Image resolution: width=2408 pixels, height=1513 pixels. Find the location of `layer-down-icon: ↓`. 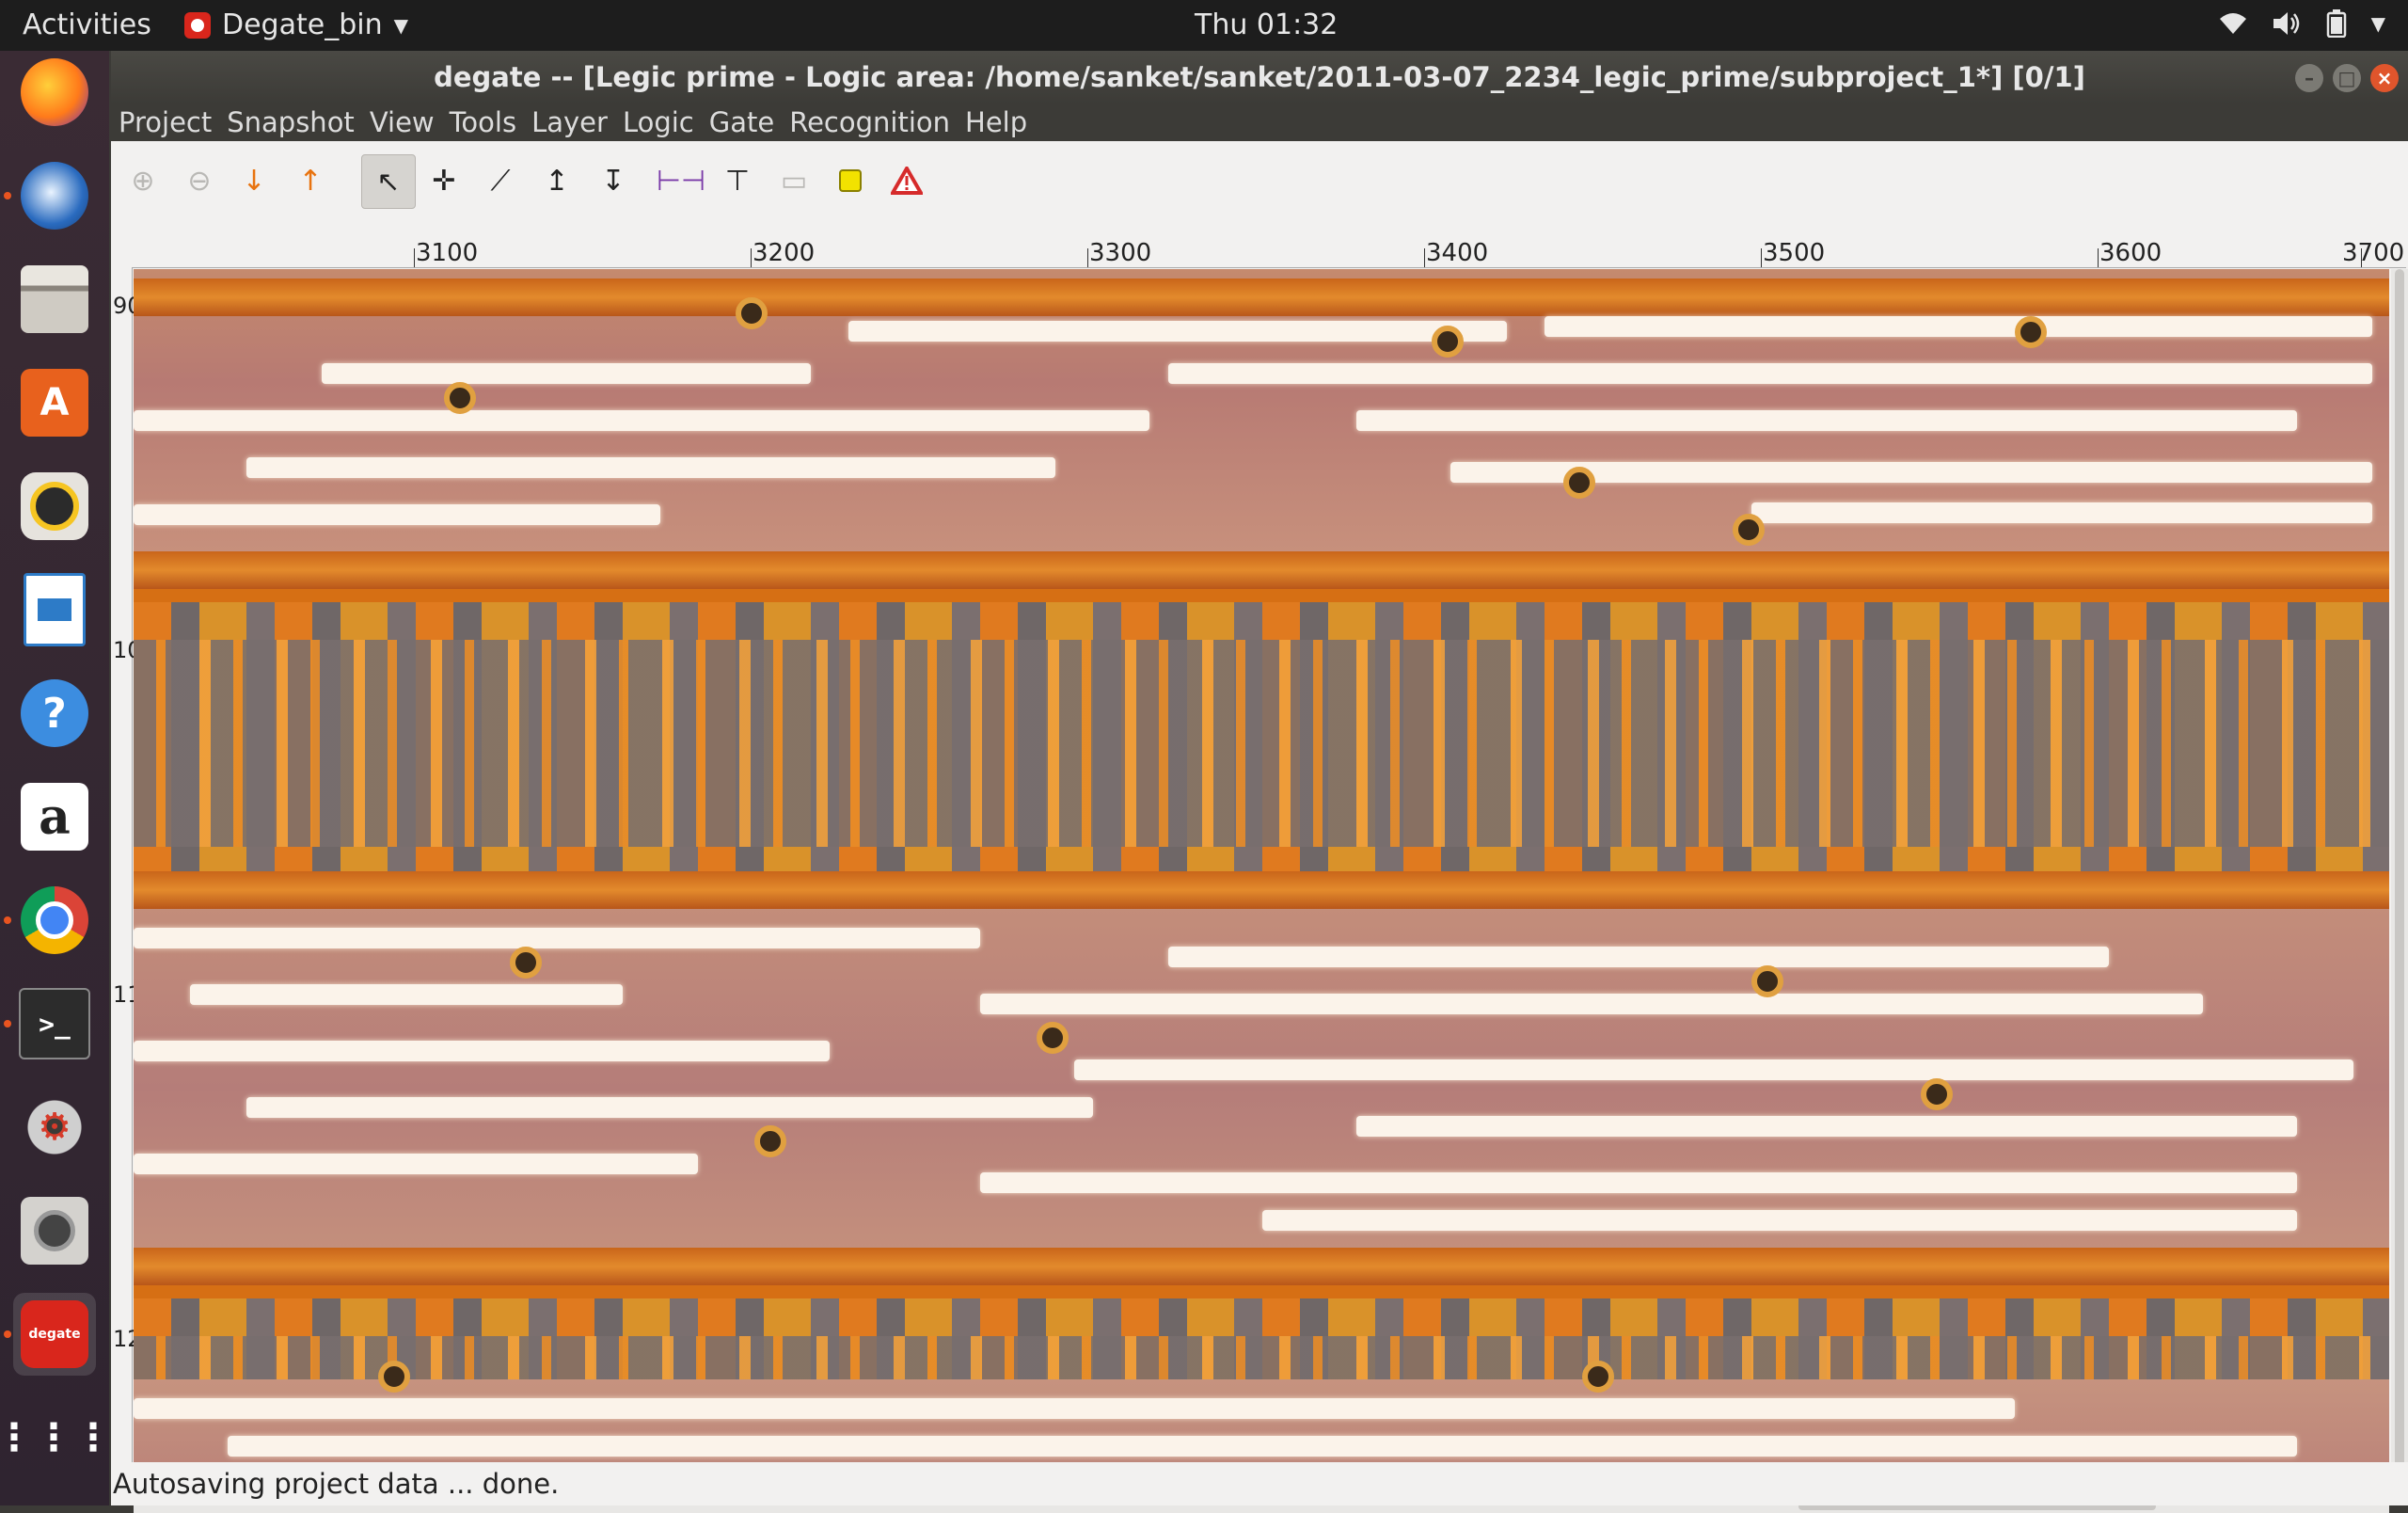

layer-down-icon: ↓ is located at coordinates (254, 180).